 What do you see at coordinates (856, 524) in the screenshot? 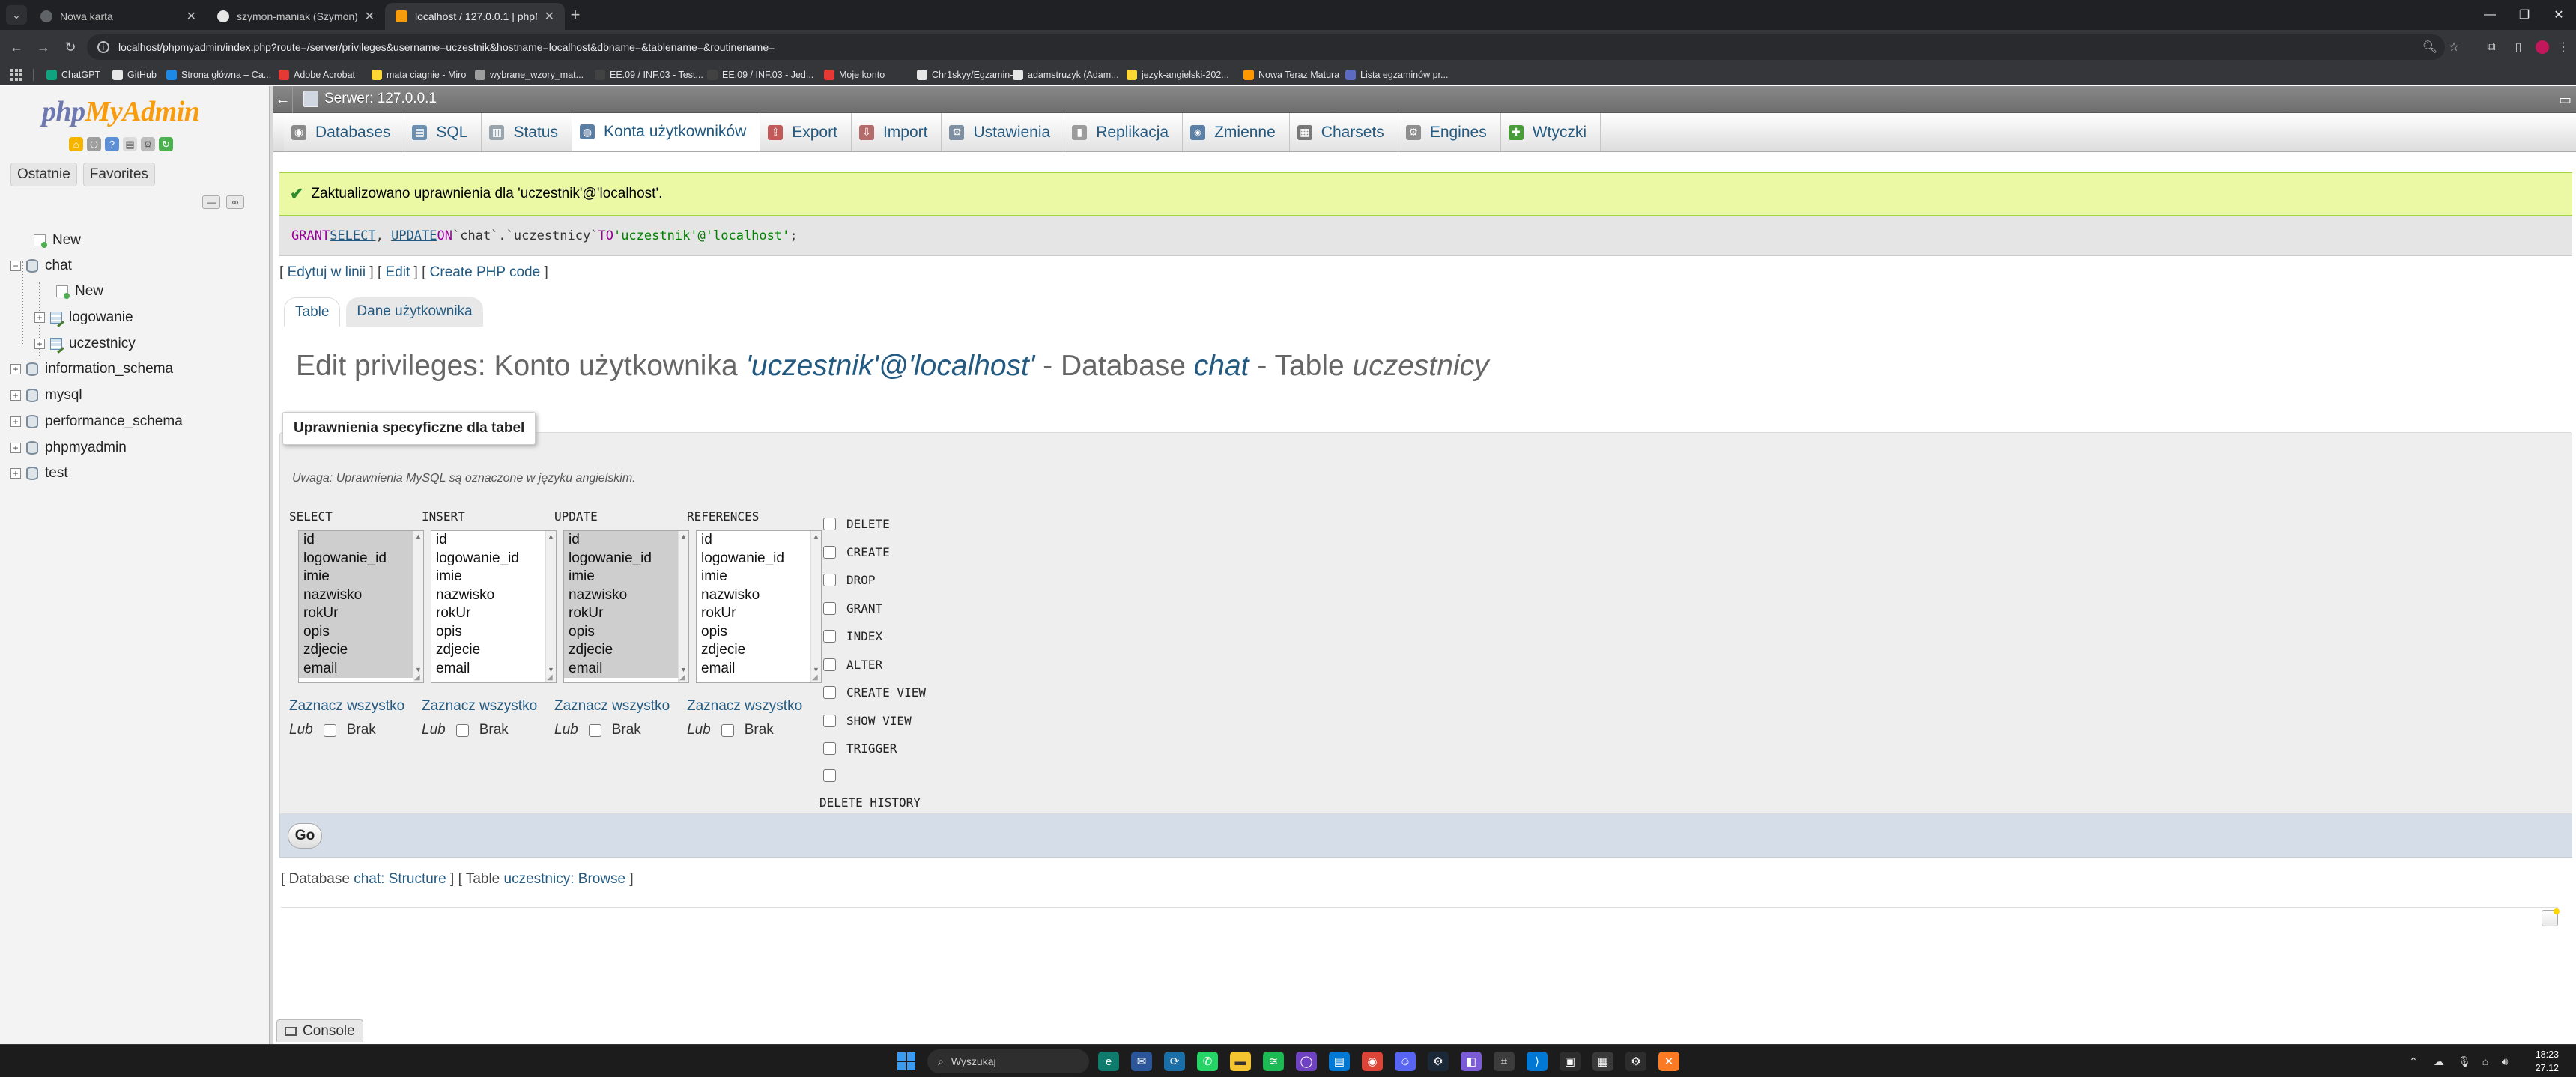
I see `privilege-checkbox-row: DELETE` at bounding box center [856, 524].